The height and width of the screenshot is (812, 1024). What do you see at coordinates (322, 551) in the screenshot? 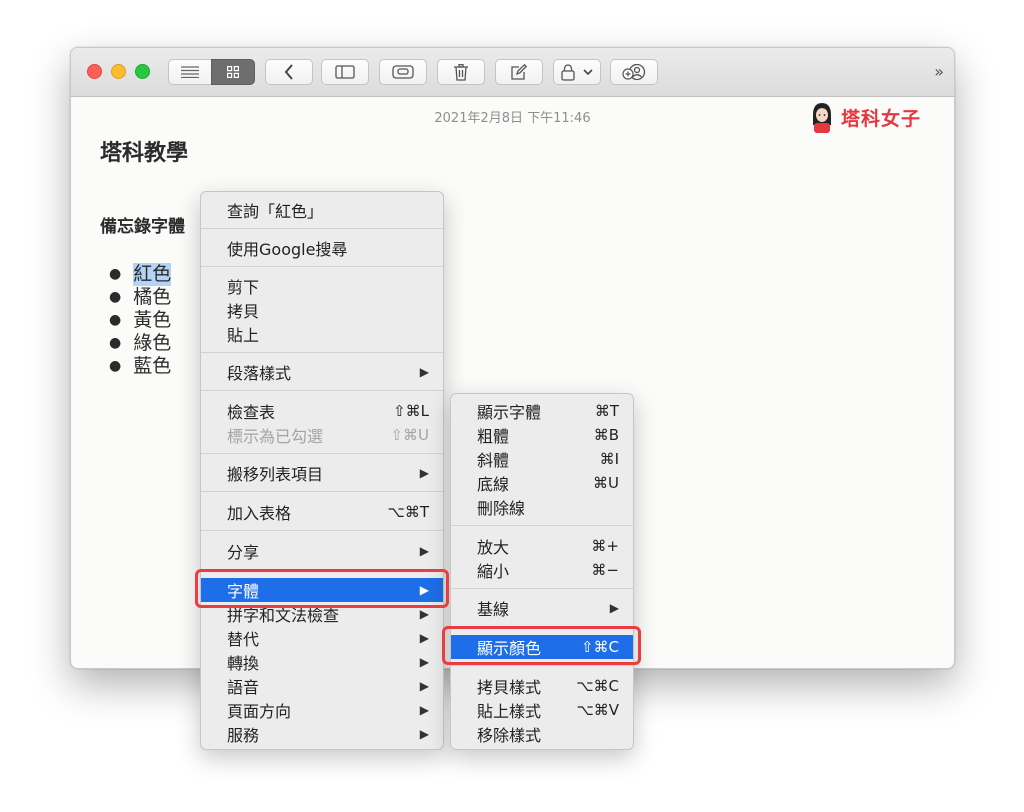
I see `menu-item-share: 分享 ▶` at bounding box center [322, 551].